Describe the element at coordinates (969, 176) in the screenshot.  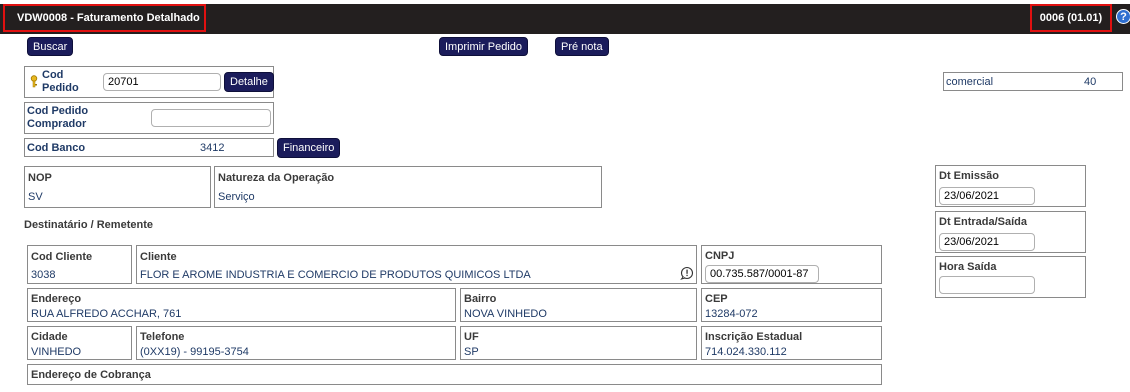
I see `dt-emissao-label: Dt Emissão` at that location.